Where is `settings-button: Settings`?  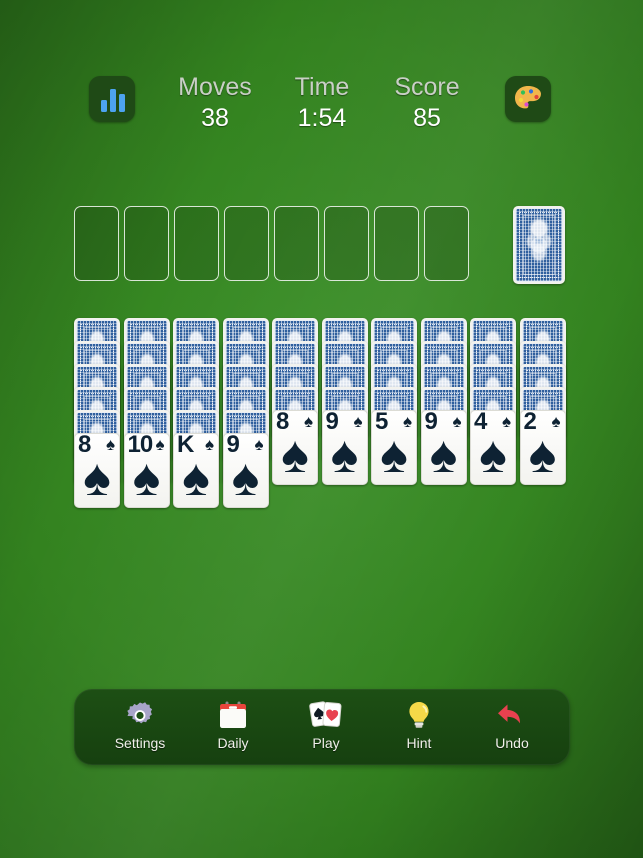 settings-button: Settings is located at coordinates (140, 728).